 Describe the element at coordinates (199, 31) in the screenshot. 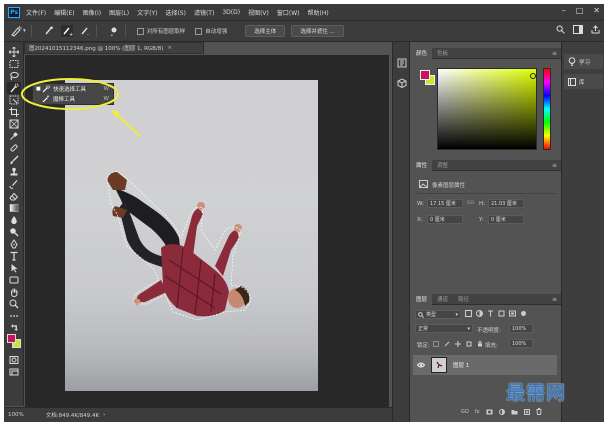

I see `auto-enhance-checkbox` at that location.